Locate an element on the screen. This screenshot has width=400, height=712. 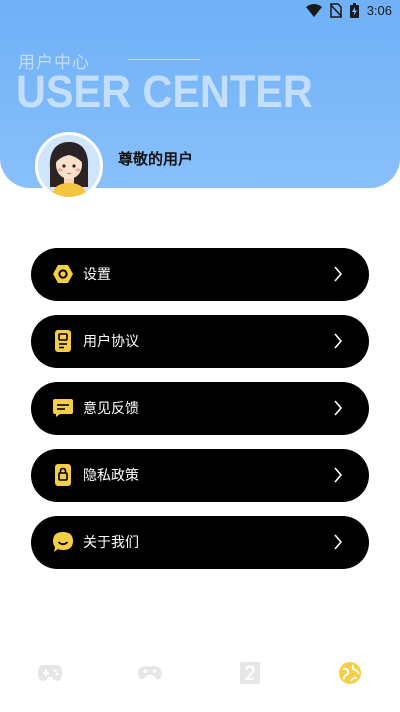
controller-icon is located at coordinates (150, 672).